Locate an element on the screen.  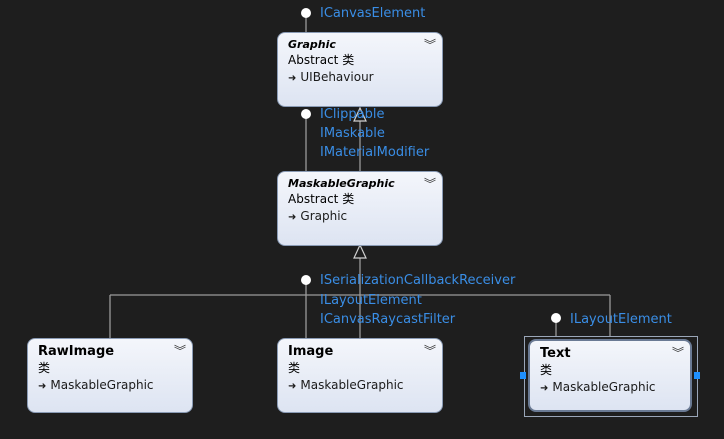
inheritance-arrow-icon is located at coordinates (360, 251).